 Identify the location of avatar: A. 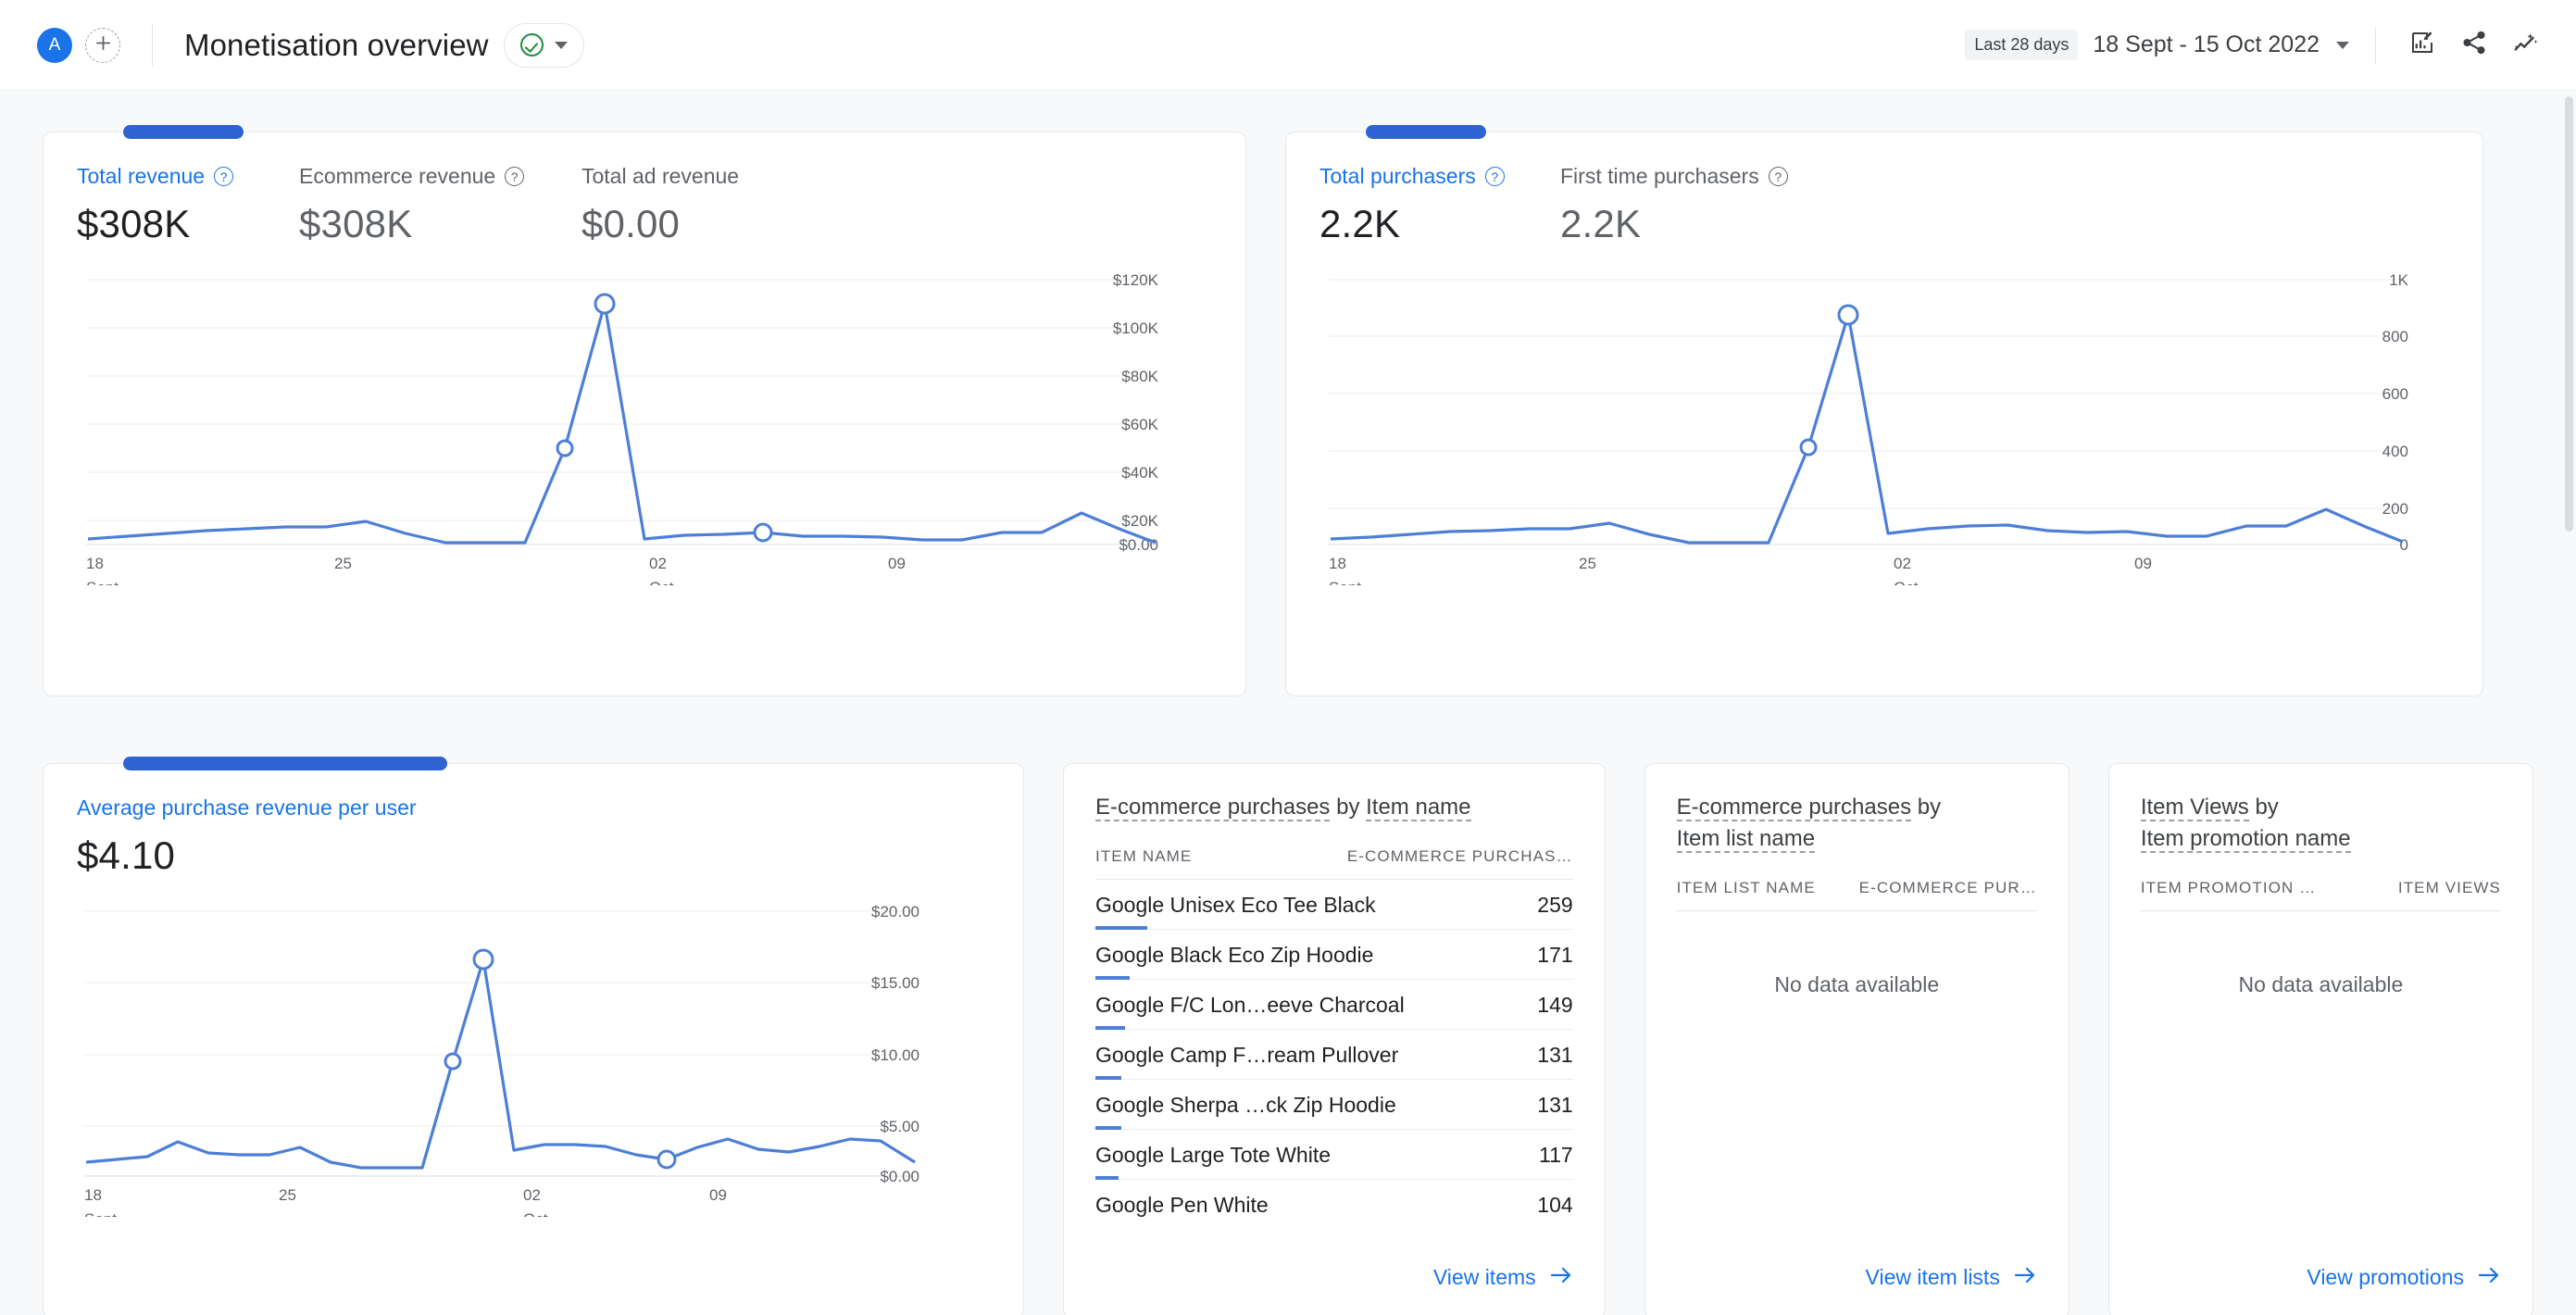
(55, 45).